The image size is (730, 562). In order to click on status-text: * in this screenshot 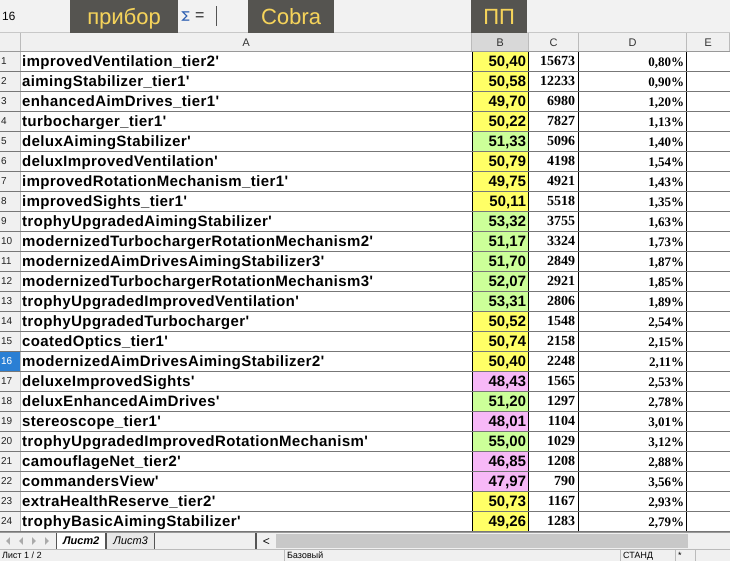, I will do `click(686, 555)`.